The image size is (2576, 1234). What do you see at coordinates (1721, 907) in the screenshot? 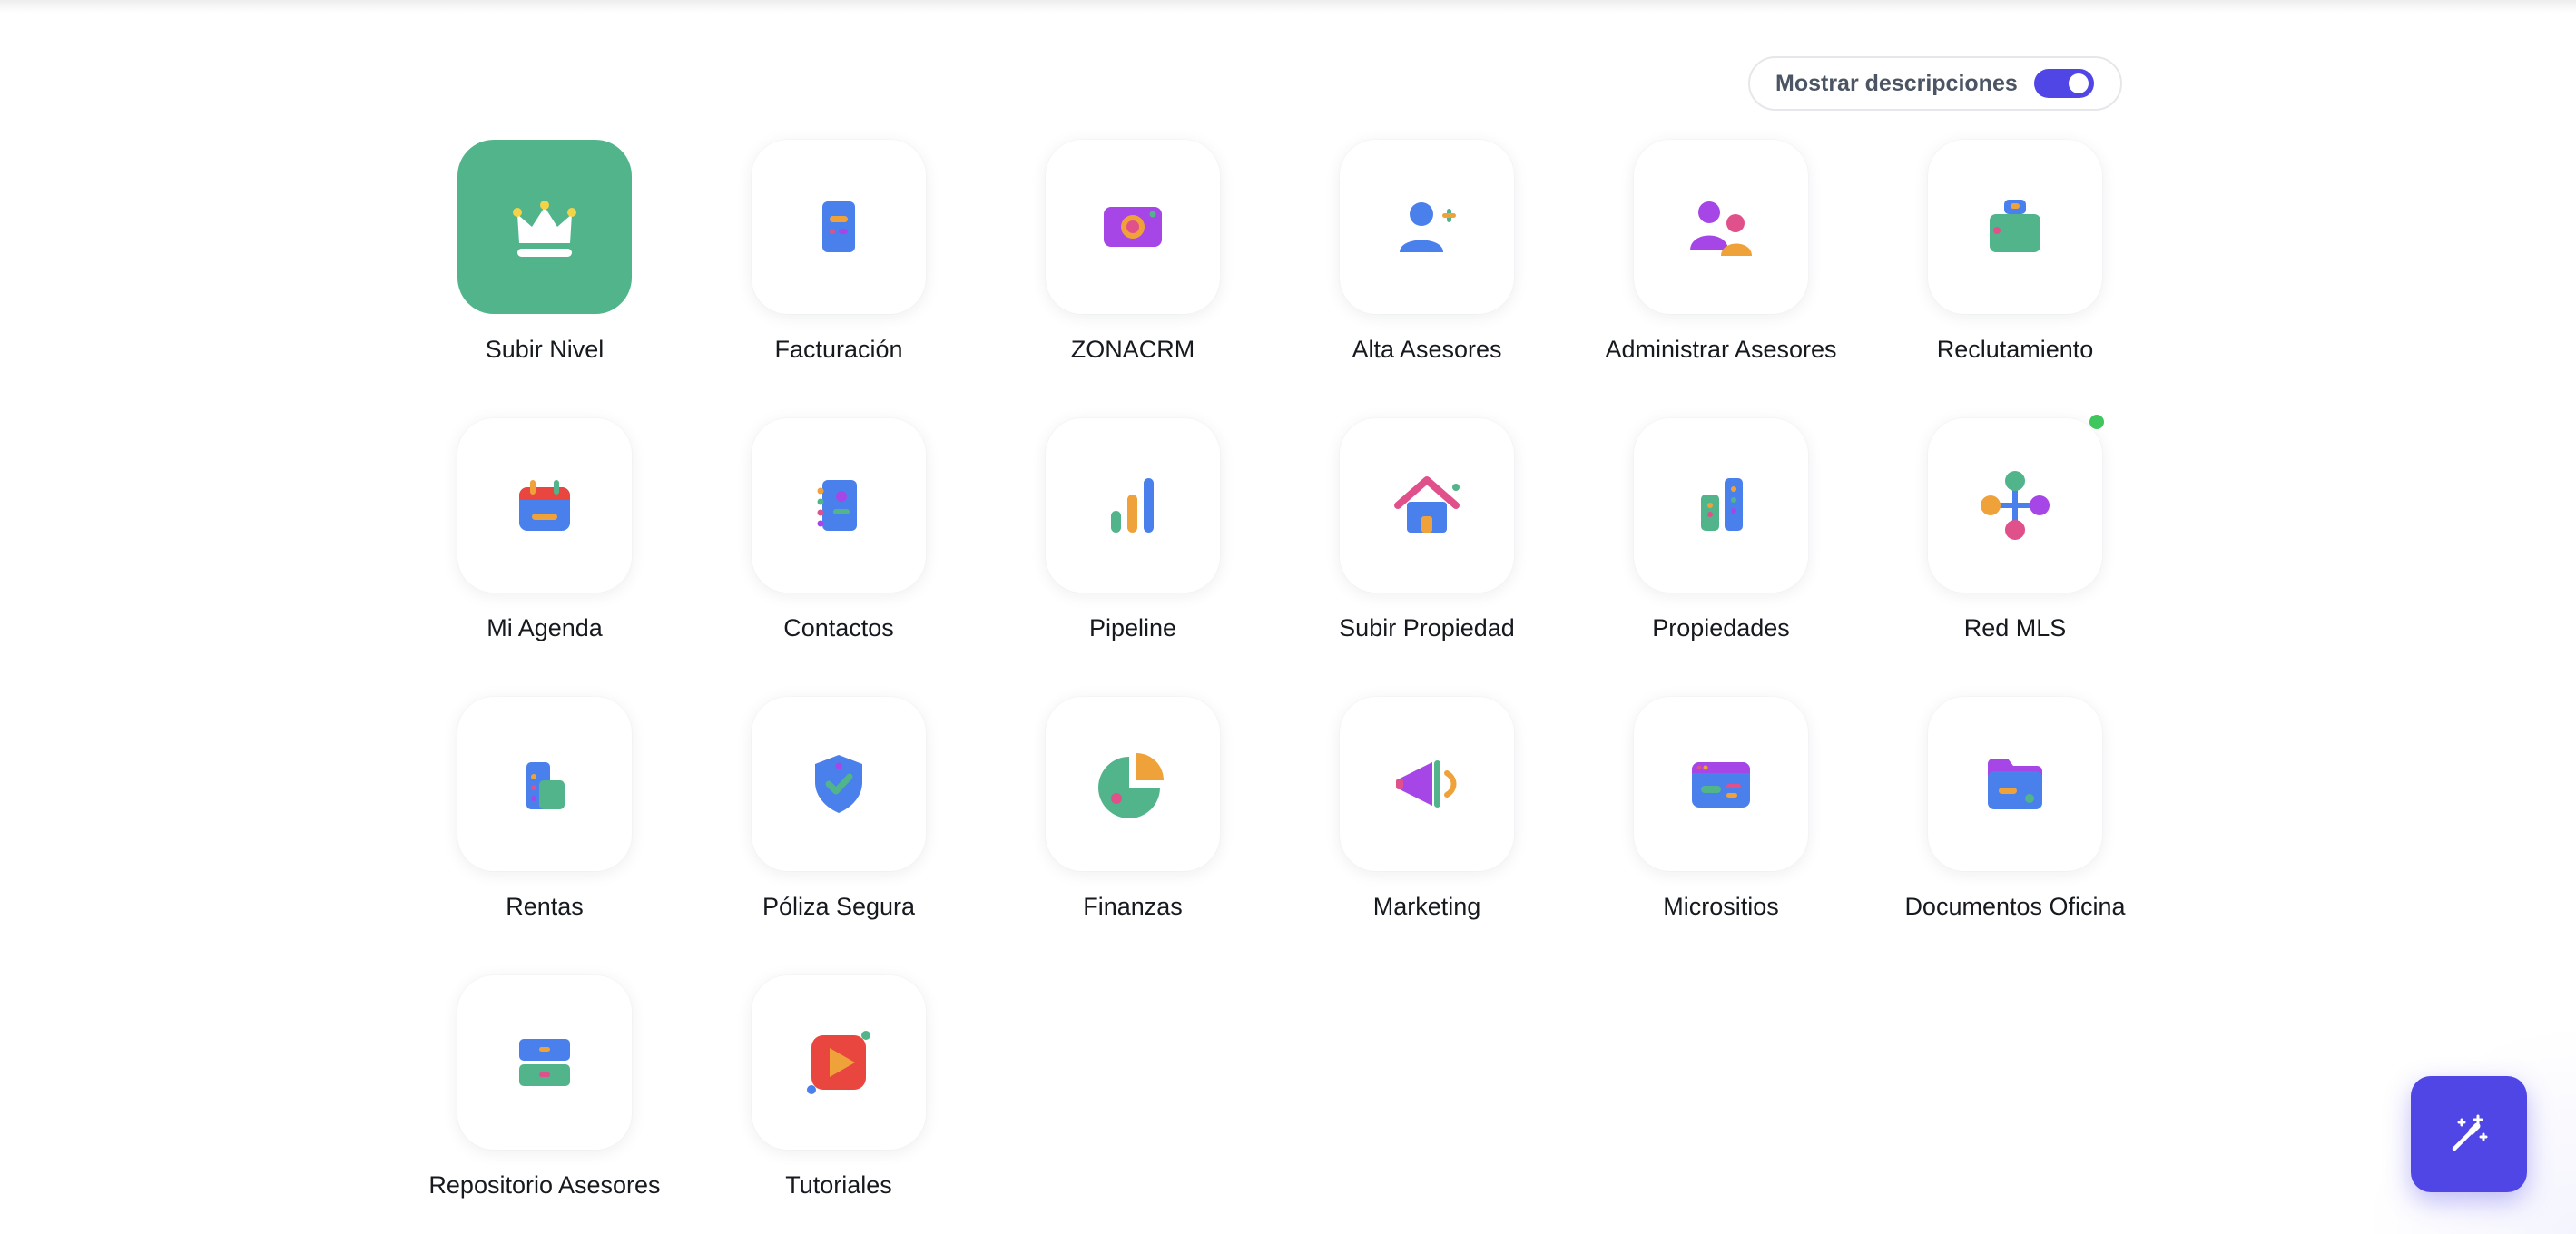
I see `app-label: Micrositios` at bounding box center [1721, 907].